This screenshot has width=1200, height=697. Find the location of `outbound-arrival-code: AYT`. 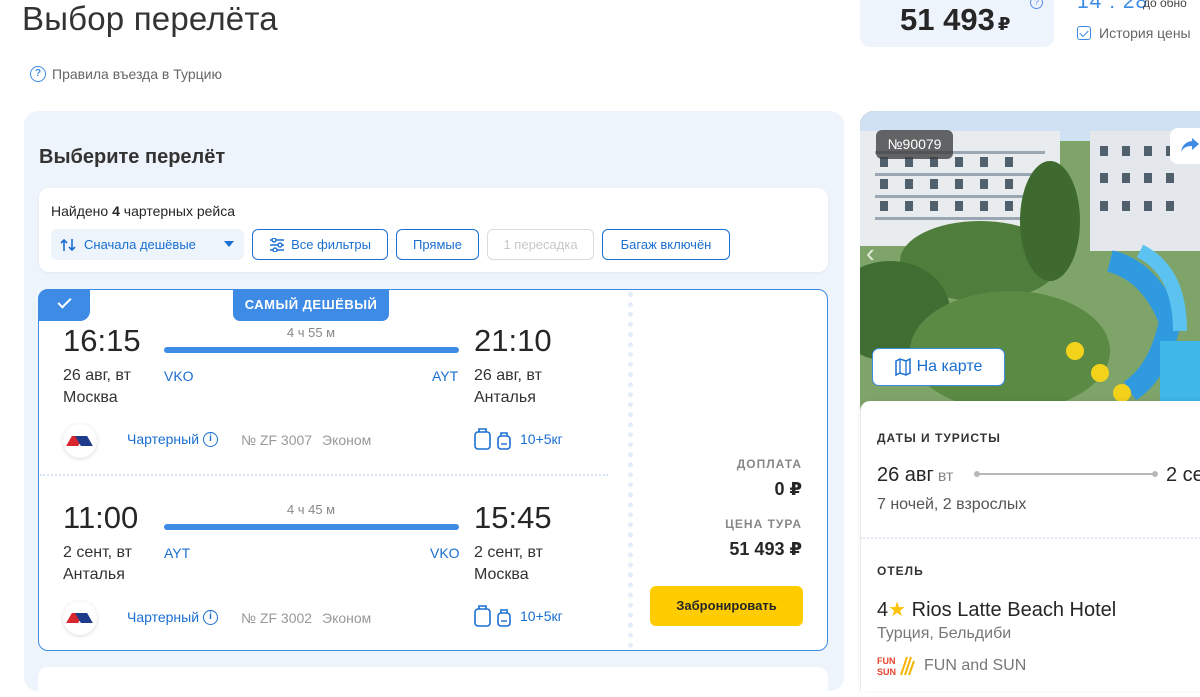

outbound-arrival-code: AYT is located at coordinates (445, 376).